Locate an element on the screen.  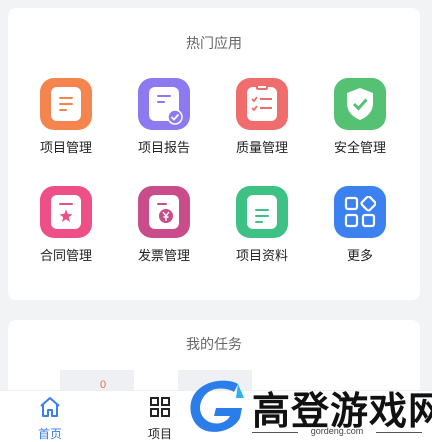
file-icon is located at coordinates (262, 212).